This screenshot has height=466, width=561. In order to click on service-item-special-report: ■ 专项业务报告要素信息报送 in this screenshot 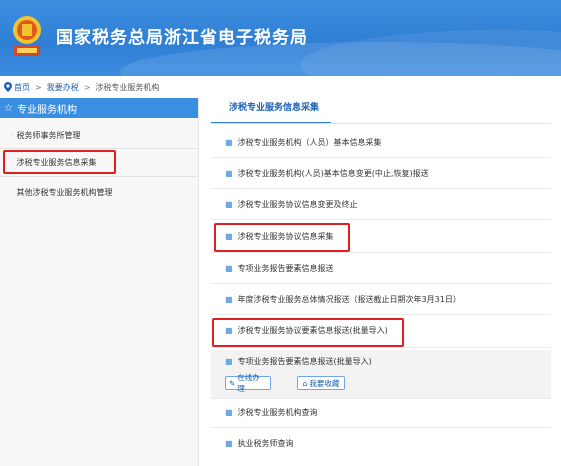, I will do `click(381, 268)`.